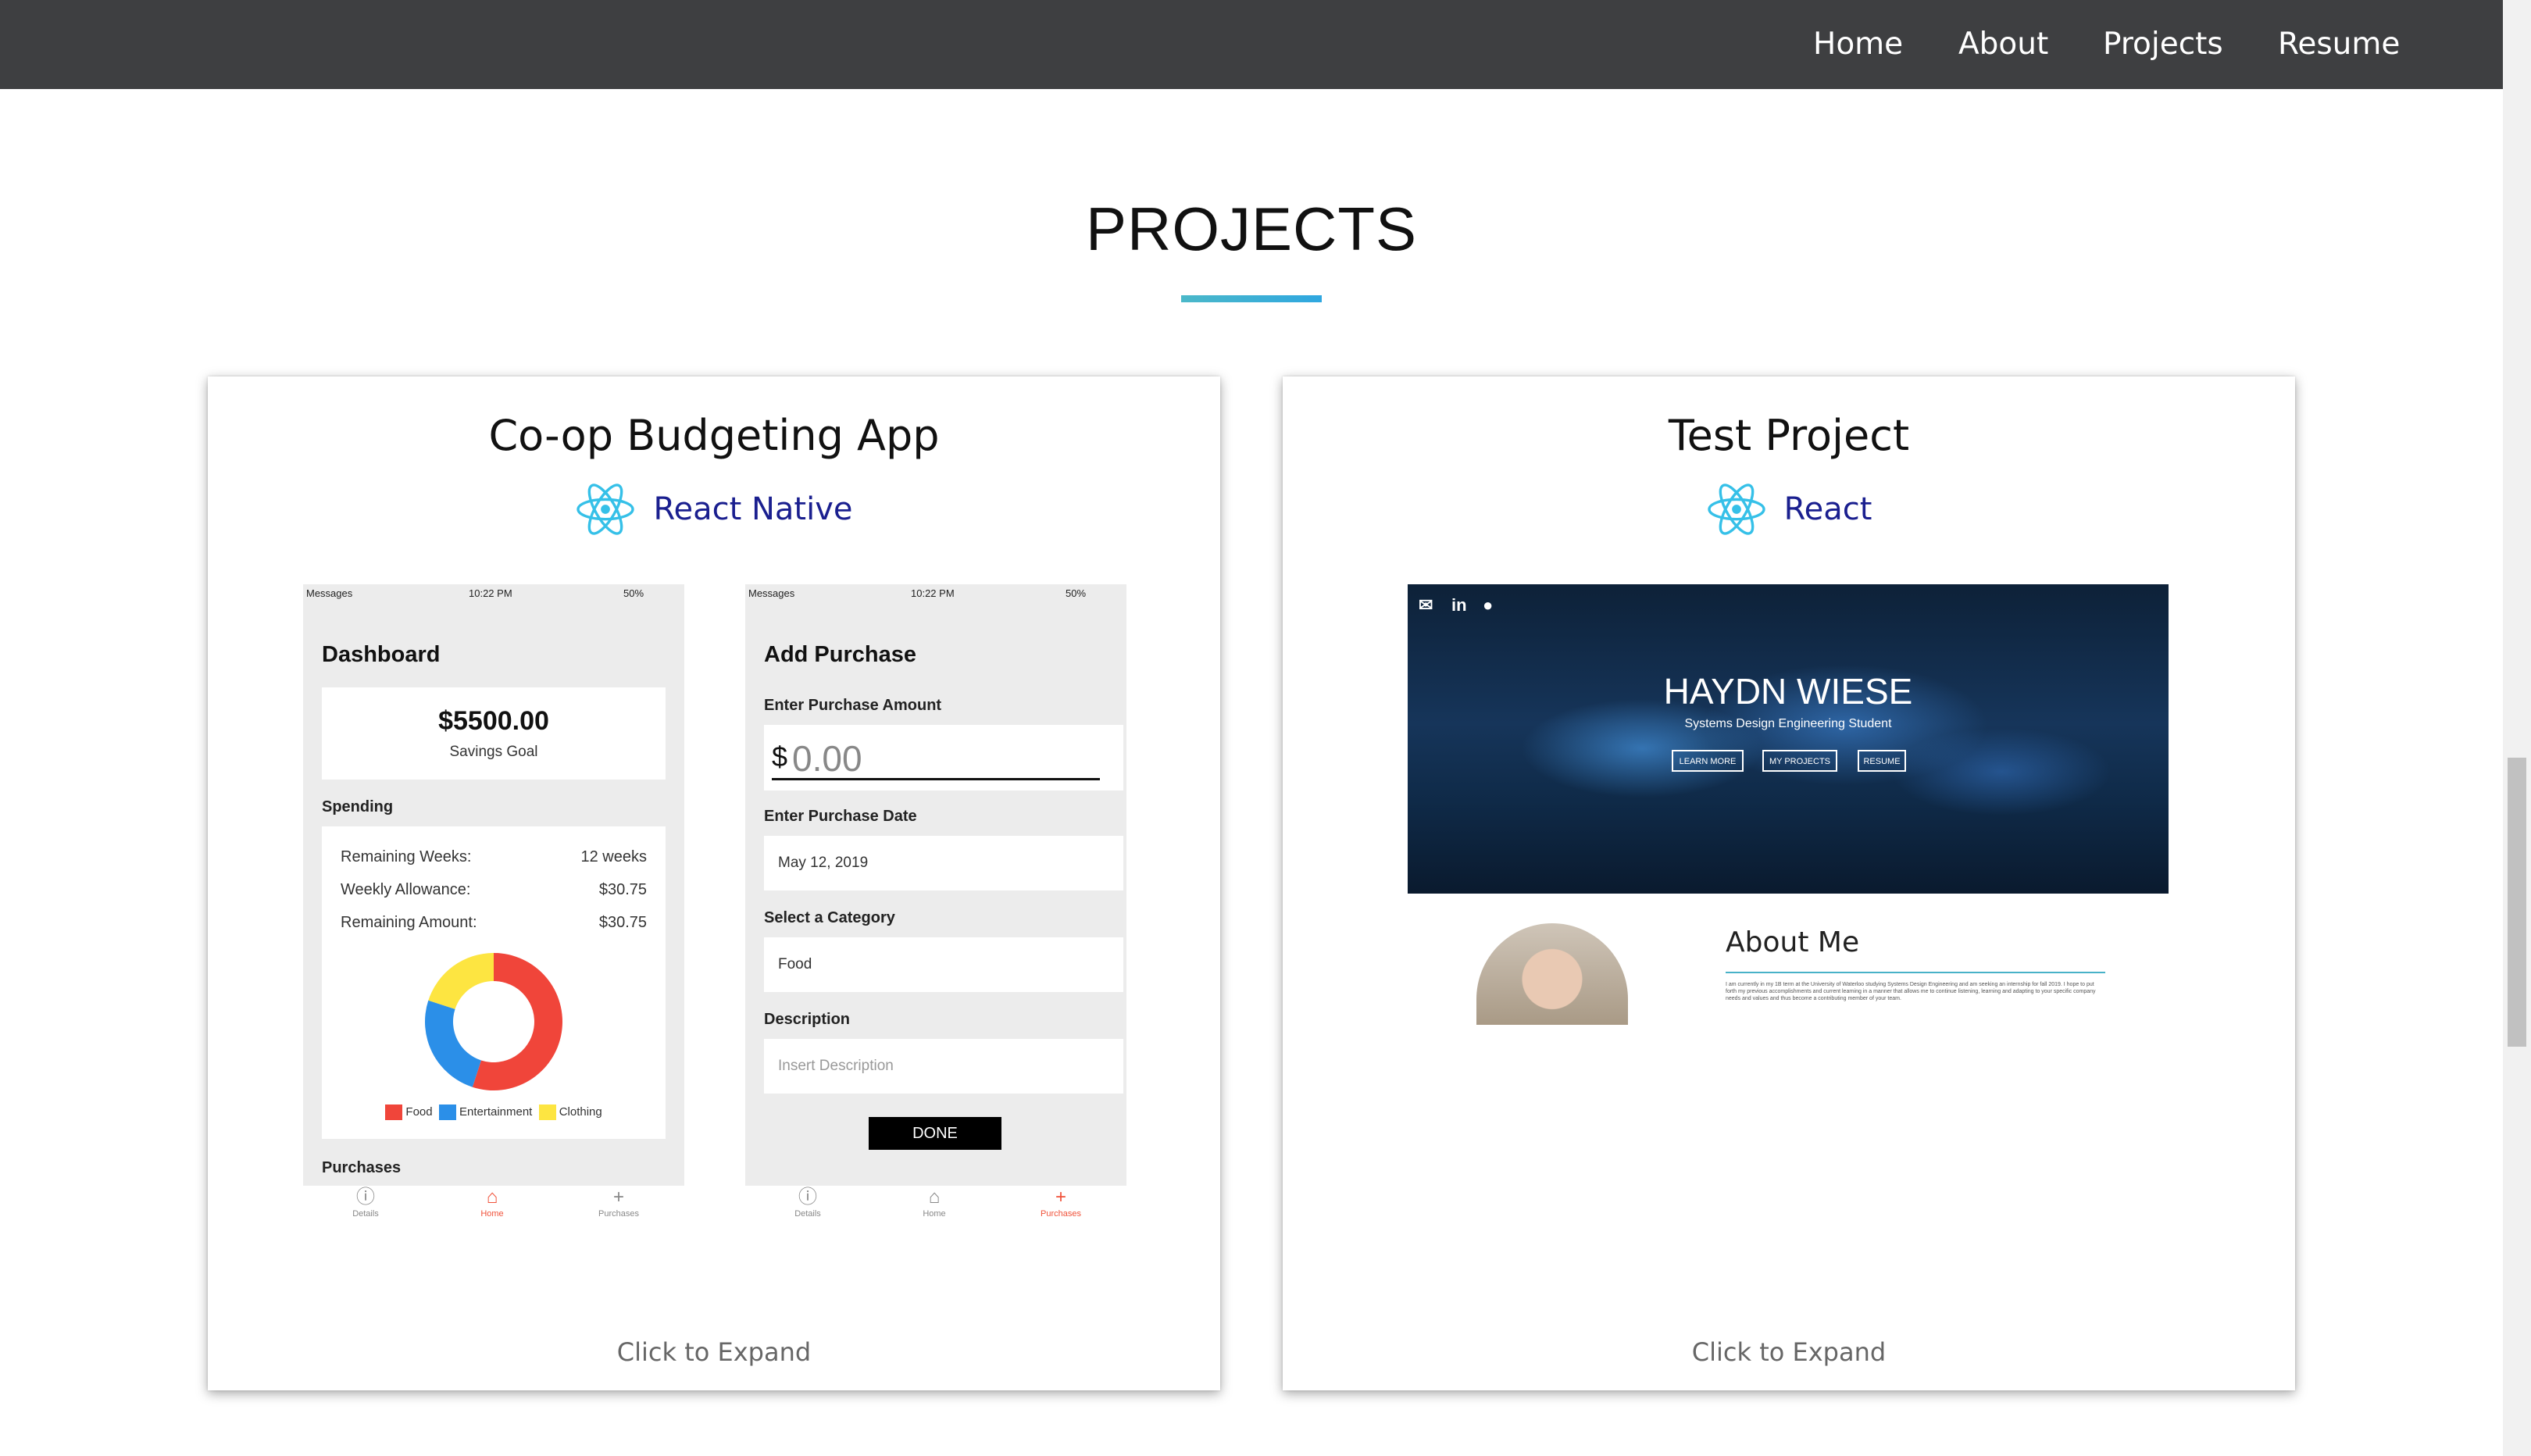  Describe the element at coordinates (461, 981) in the screenshot. I see `donut-slice-clothing` at that location.